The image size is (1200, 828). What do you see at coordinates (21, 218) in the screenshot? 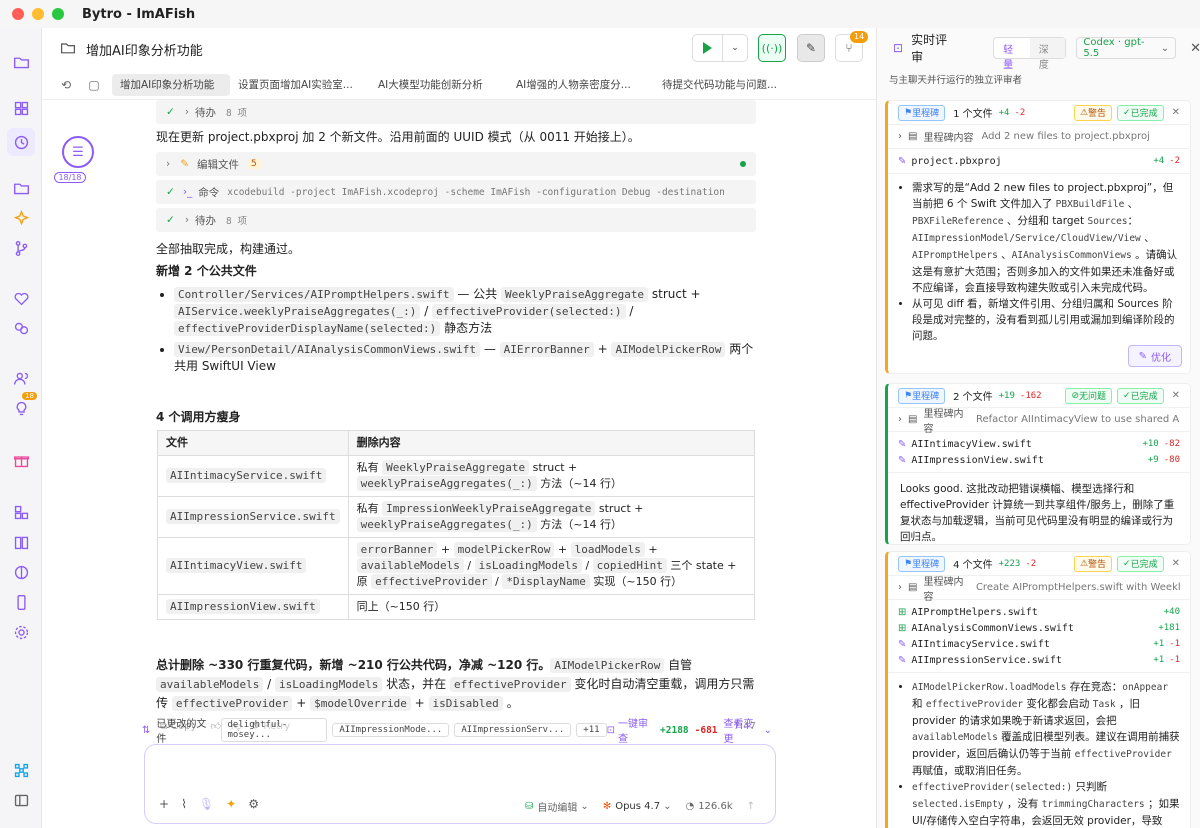
I see `sparkles-icon` at bounding box center [21, 218].